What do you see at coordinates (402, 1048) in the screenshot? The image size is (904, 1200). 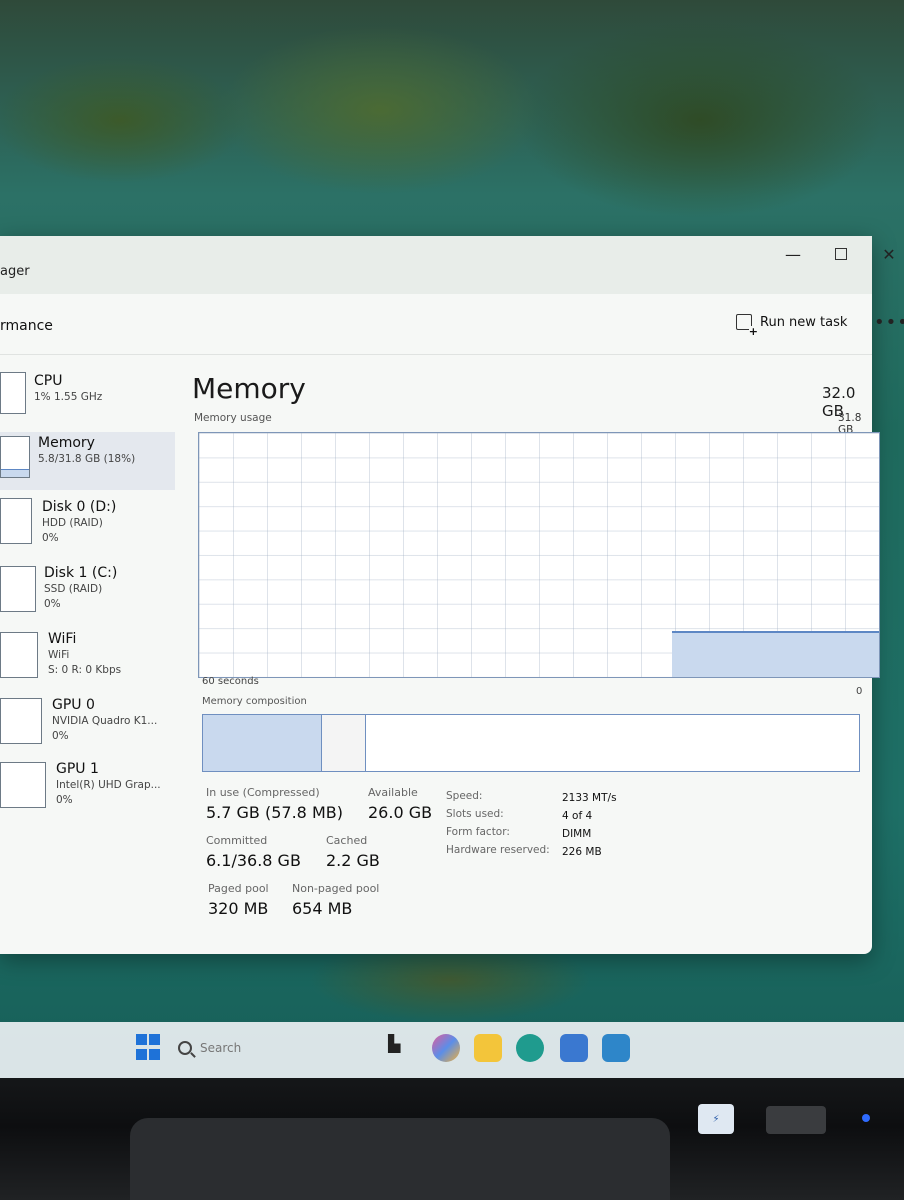 I see `task-view-icon: ▙` at bounding box center [402, 1048].